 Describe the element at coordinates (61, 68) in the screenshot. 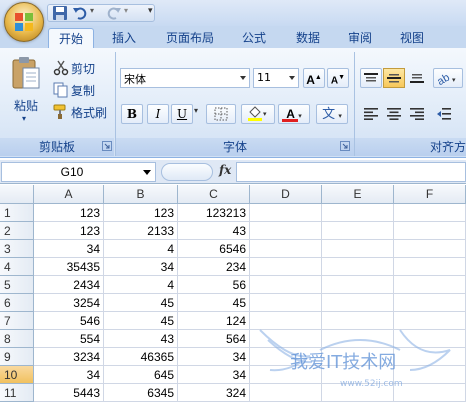

I see `scissors-icon` at that location.